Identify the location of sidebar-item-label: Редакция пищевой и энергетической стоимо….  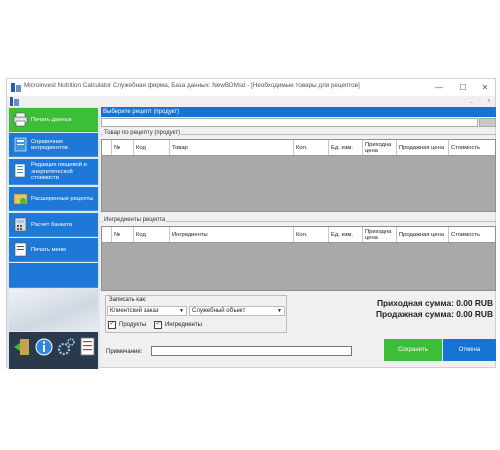
(59, 172).